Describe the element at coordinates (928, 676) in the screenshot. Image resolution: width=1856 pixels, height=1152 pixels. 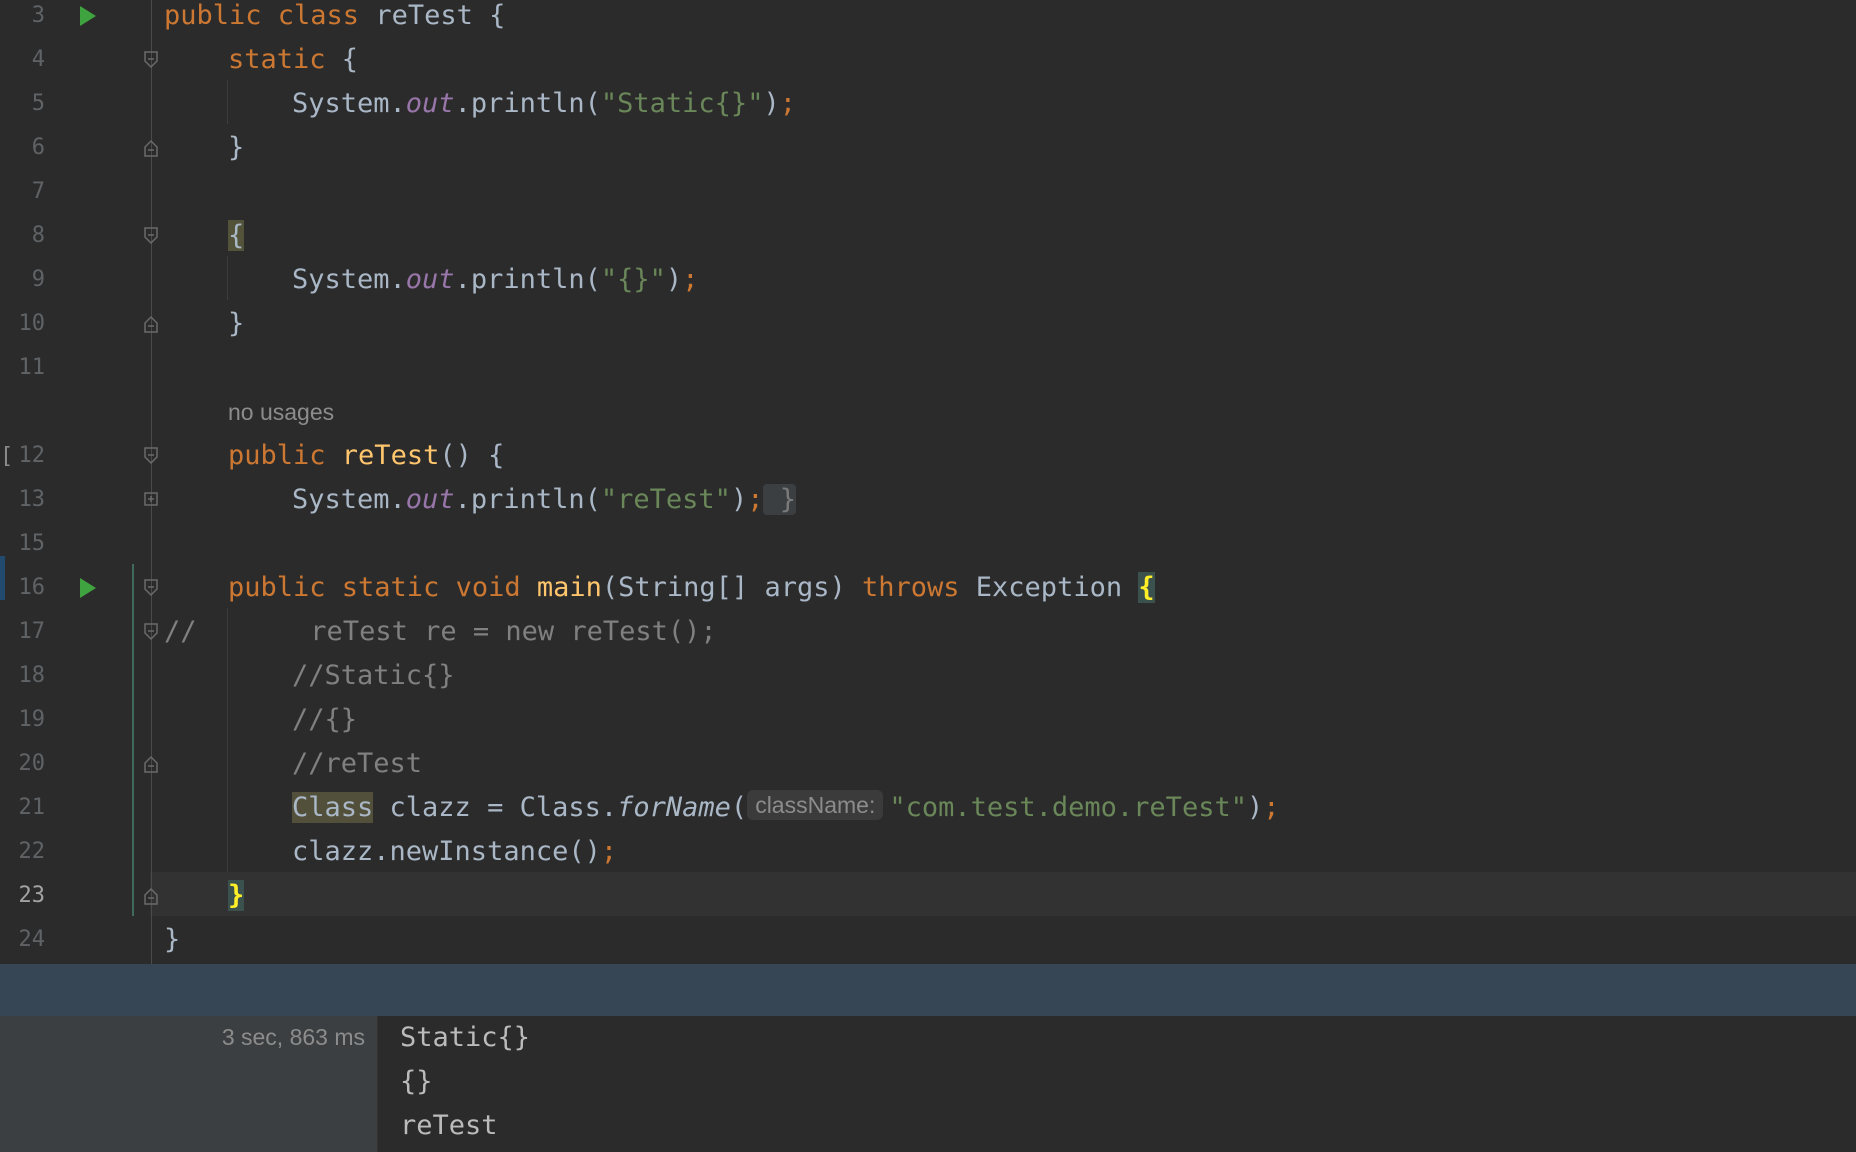
I see `code-line: 18 //Static{}` at that location.